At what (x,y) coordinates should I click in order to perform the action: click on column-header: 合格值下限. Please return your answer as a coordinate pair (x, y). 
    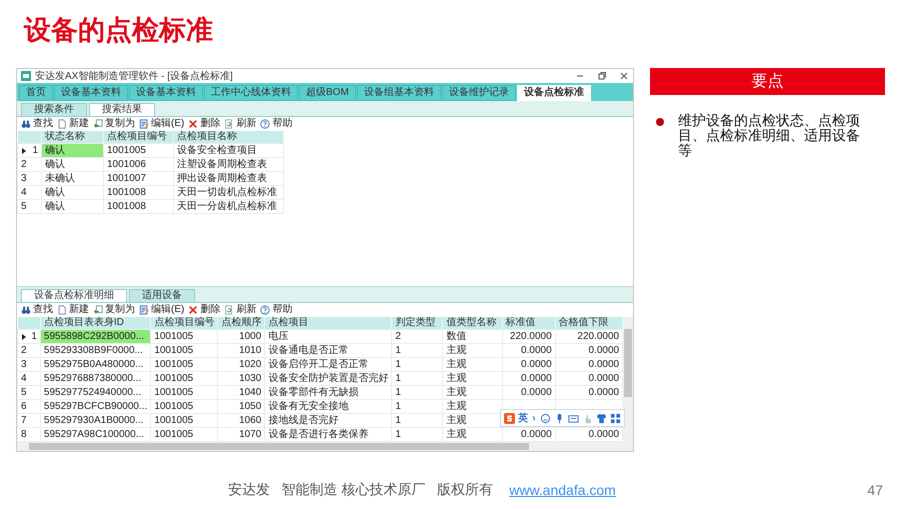
    Looking at the image, I should click on (589, 323).